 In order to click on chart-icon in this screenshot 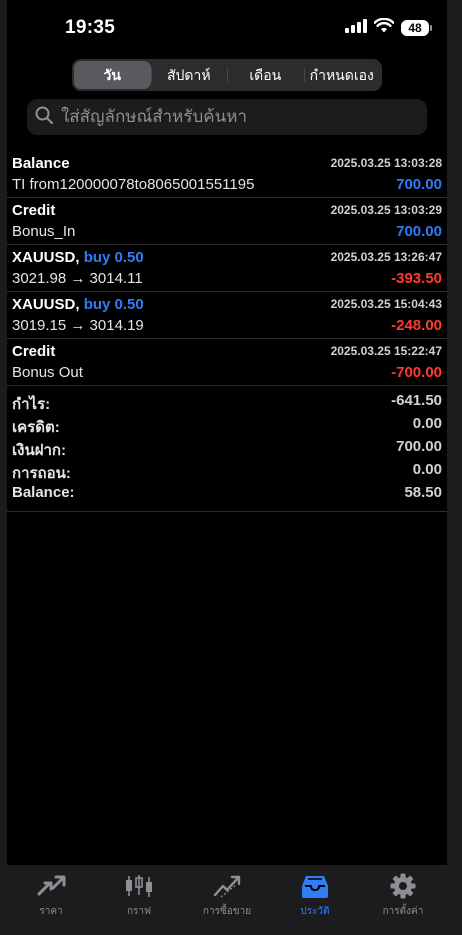, I will do `click(139, 886)`.